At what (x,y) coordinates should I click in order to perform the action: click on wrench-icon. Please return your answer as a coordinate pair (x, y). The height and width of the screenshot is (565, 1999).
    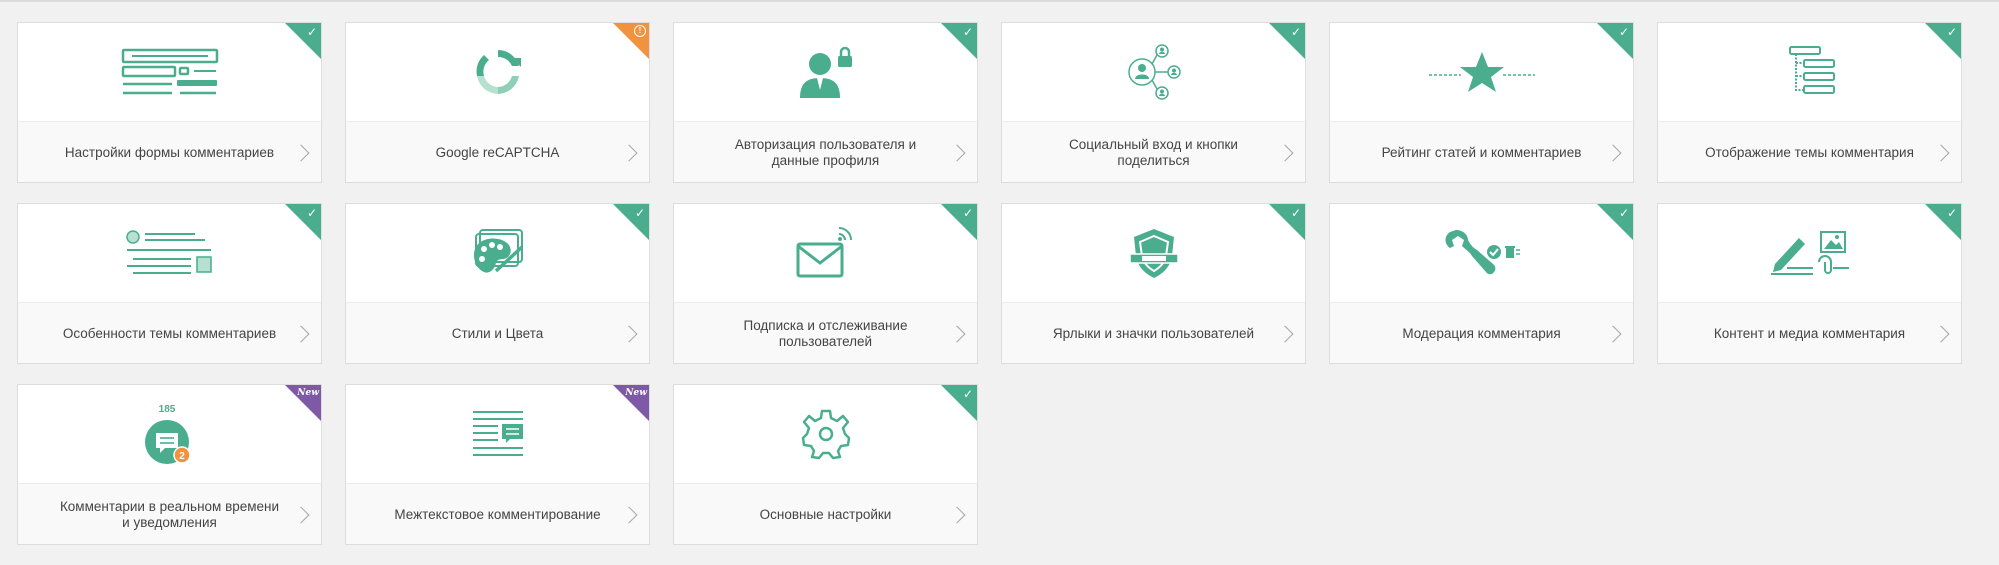
    Looking at the image, I should click on (1482, 252).